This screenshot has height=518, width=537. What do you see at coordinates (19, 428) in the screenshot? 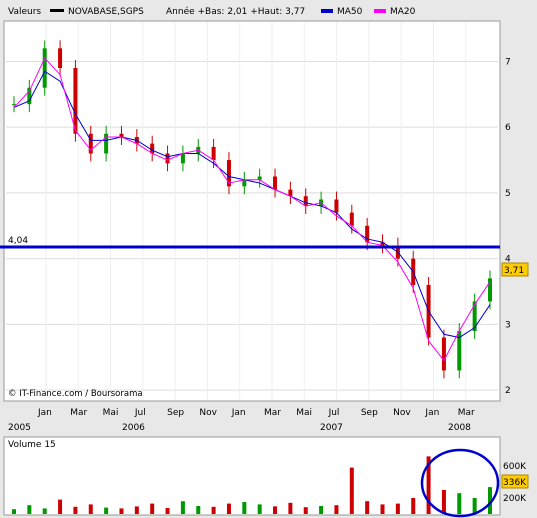
I see `x-year-label: 2005` at bounding box center [19, 428].